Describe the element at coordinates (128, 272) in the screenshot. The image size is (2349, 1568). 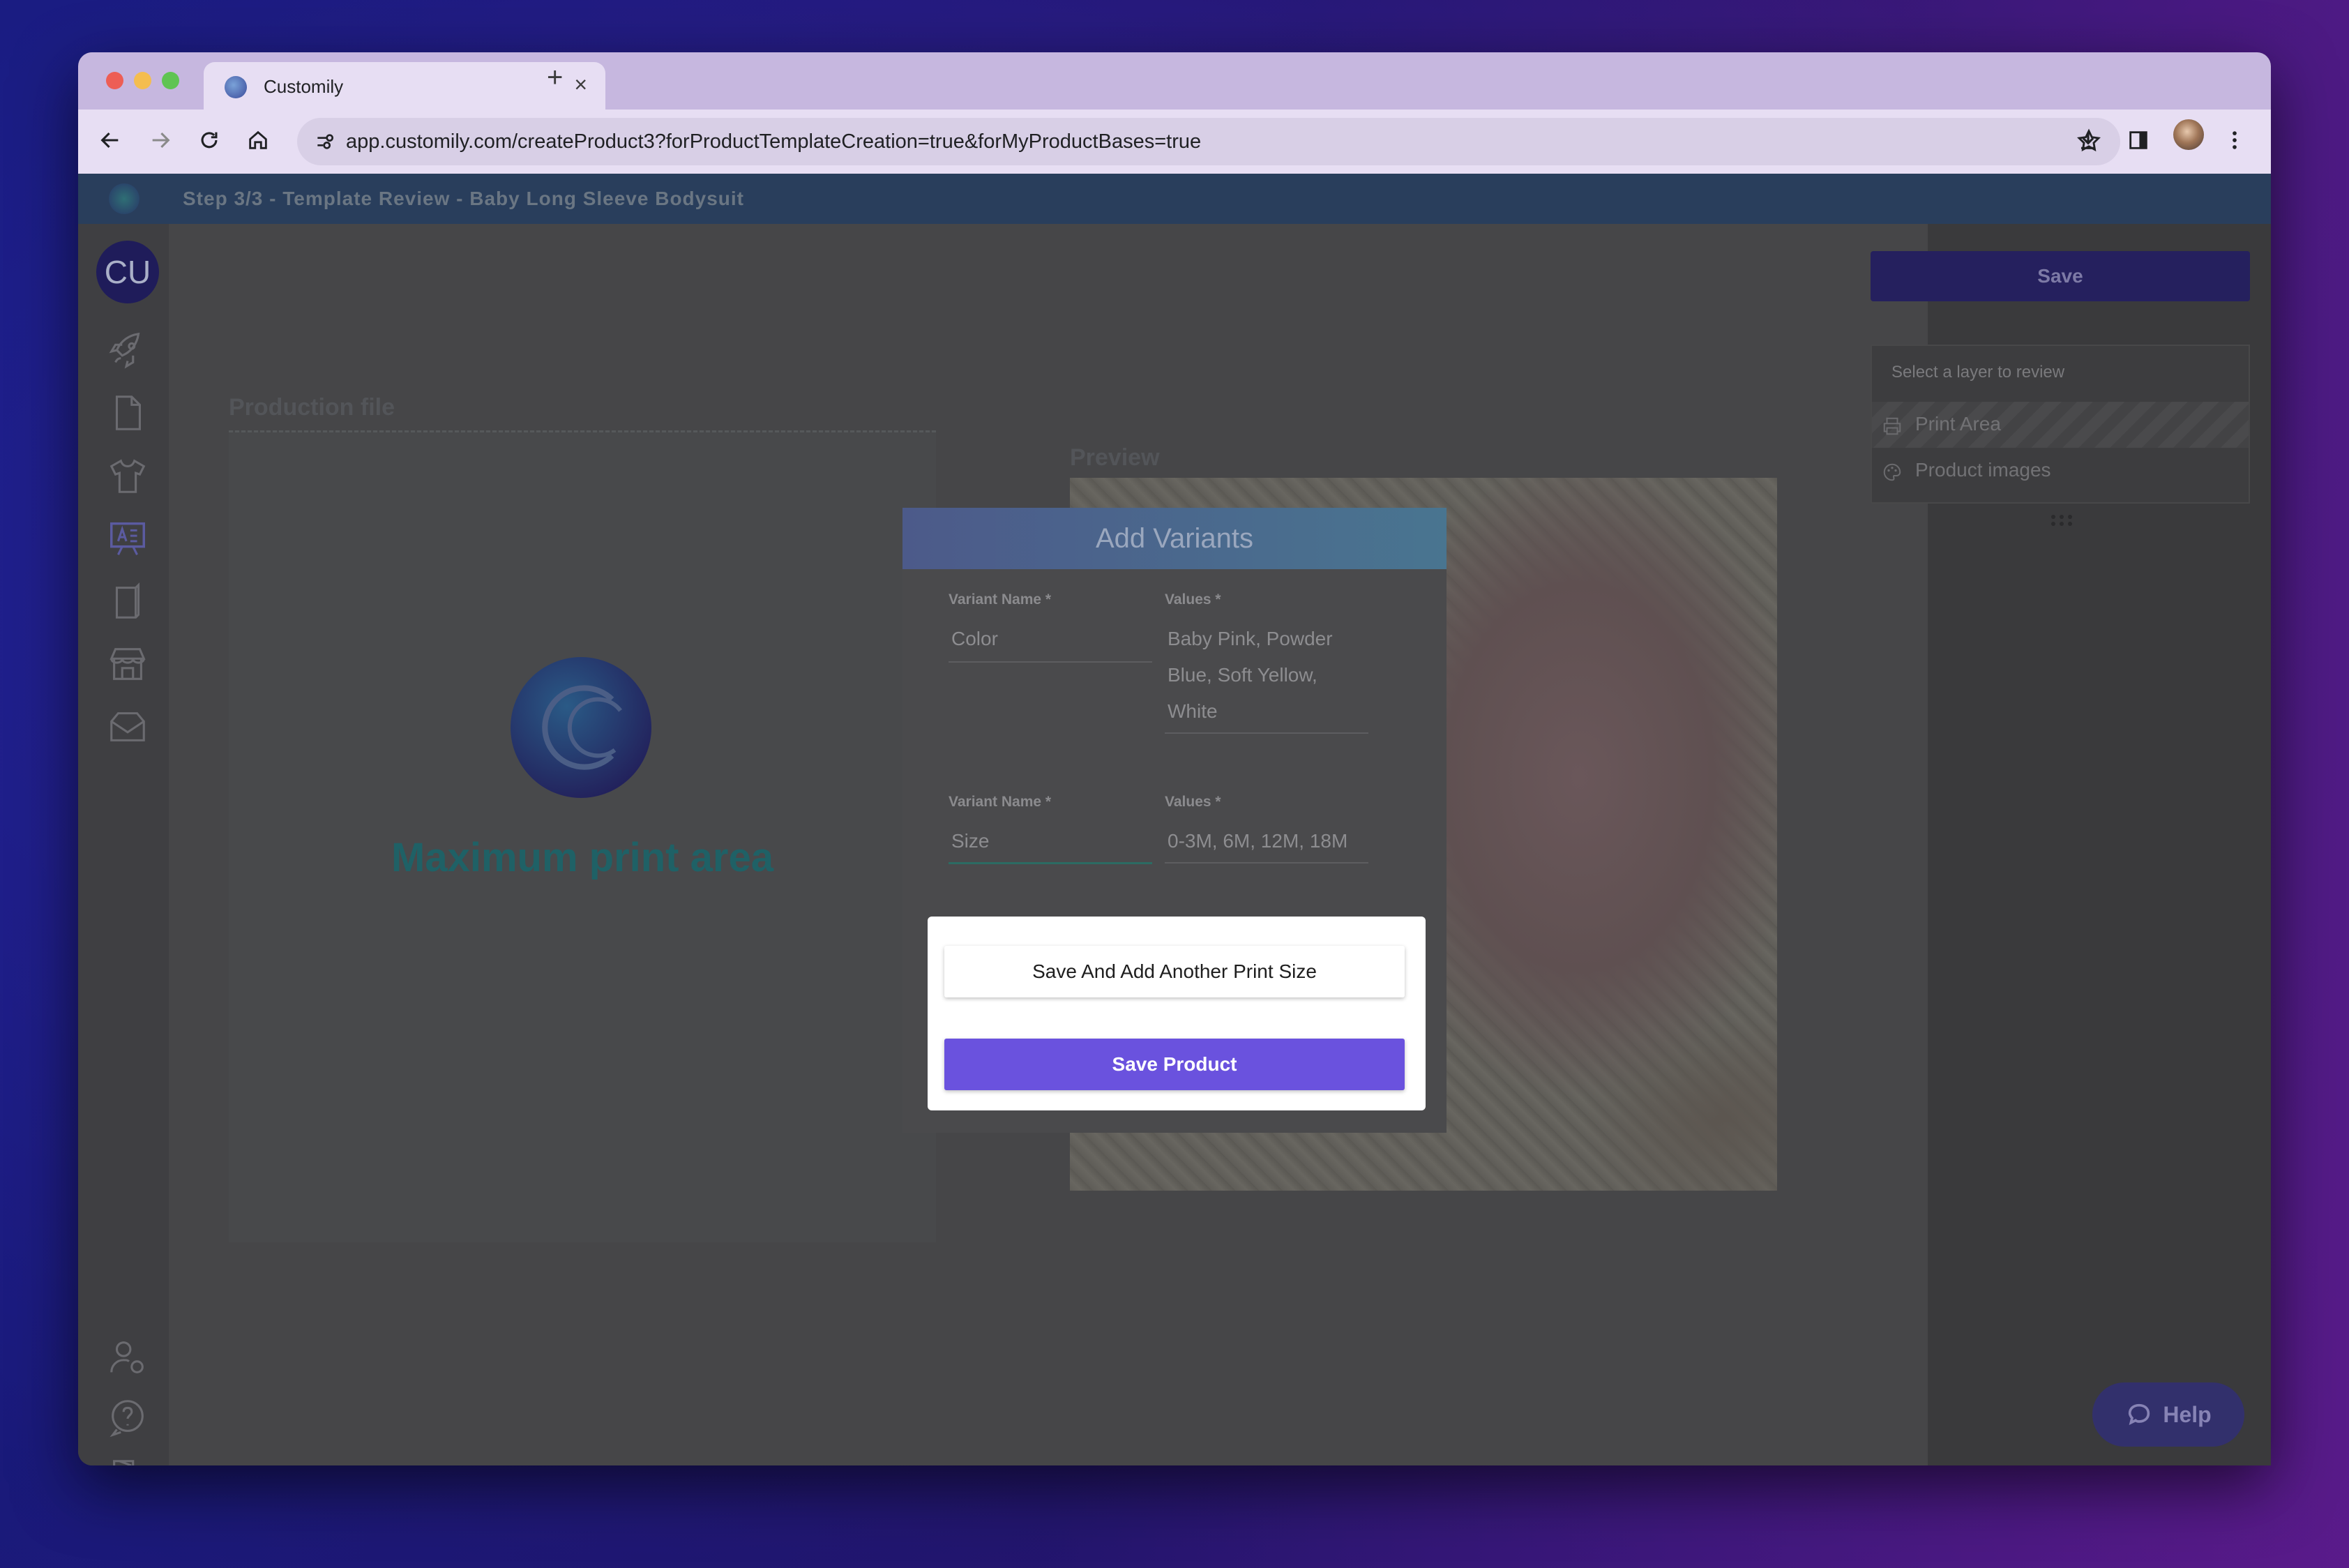
I see `user-avatar: CU` at that location.